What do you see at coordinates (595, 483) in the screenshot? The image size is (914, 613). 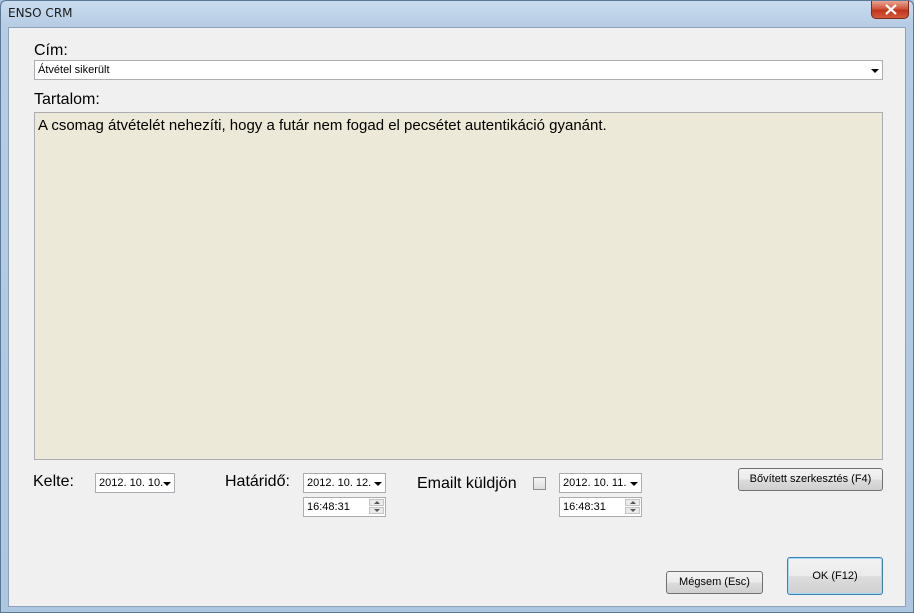 I see `email-date-value: 2012. 10. 11.` at bounding box center [595, 483].